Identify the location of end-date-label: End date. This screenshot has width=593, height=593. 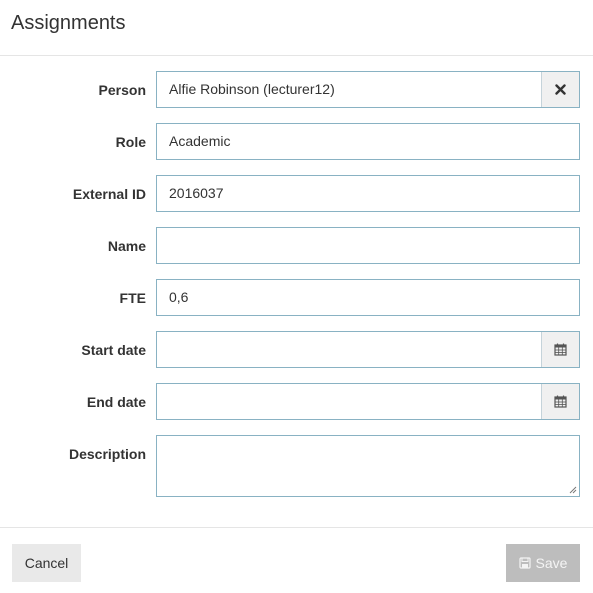
(116, 402).